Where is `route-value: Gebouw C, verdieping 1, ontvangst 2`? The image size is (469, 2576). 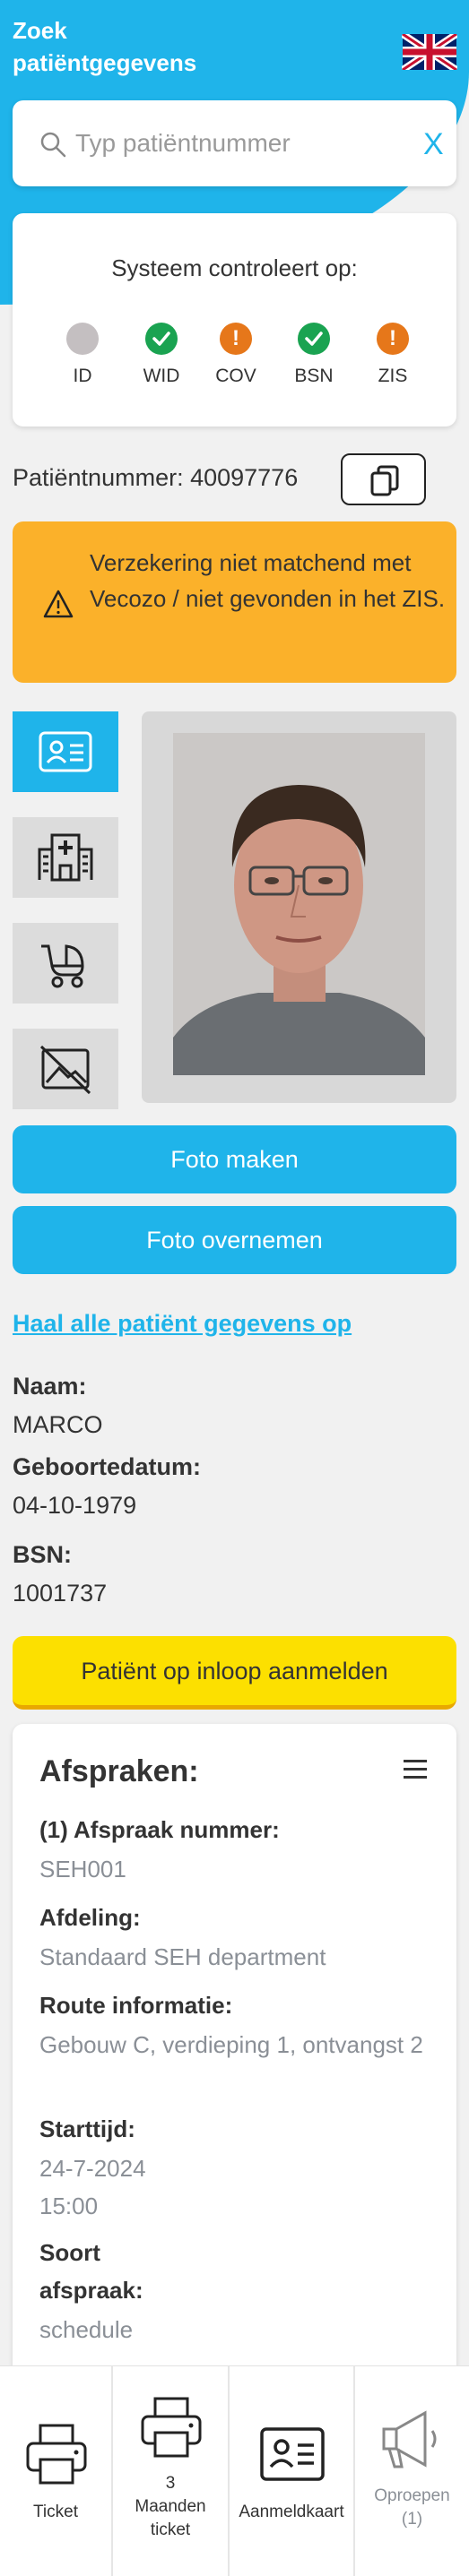 route-value: Gebouw C, verdieping 1, ontvangst 2 is located at coordinates (231, 2044).